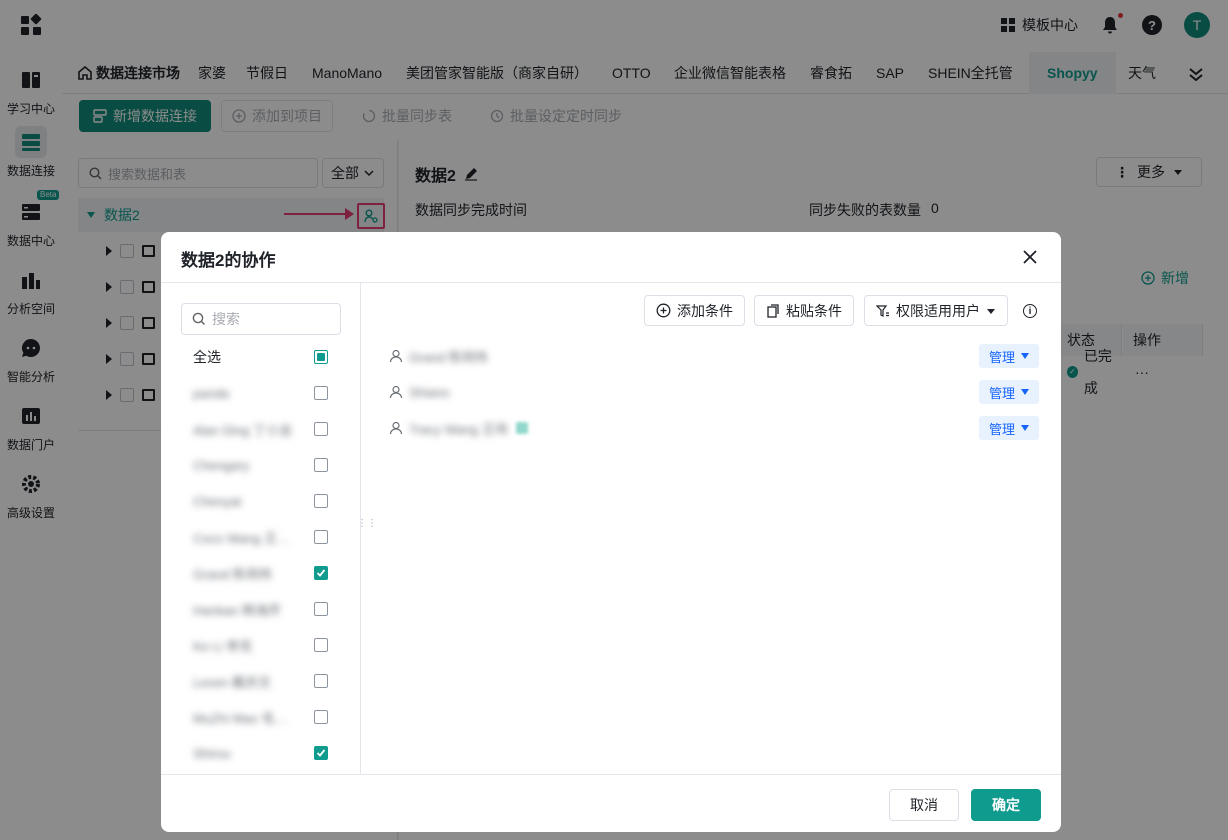 The width and height of the screenshot is (1228, 840). I want to click on member-name: Hanban 韩海芹, so click(237, 610).